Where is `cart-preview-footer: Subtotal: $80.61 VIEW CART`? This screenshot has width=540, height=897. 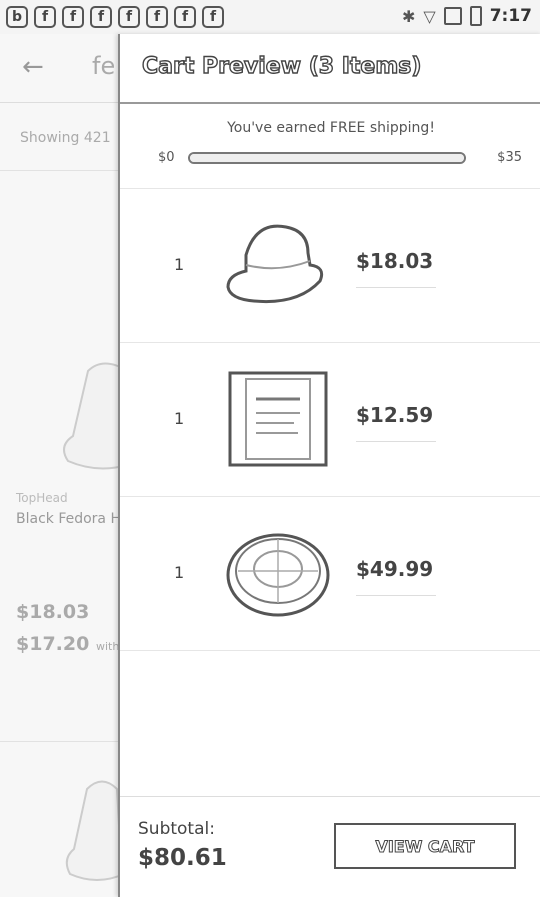
cart-preview-footer: Subtotal: $80.61 VIEW CART is located at coordinates (330, 846).